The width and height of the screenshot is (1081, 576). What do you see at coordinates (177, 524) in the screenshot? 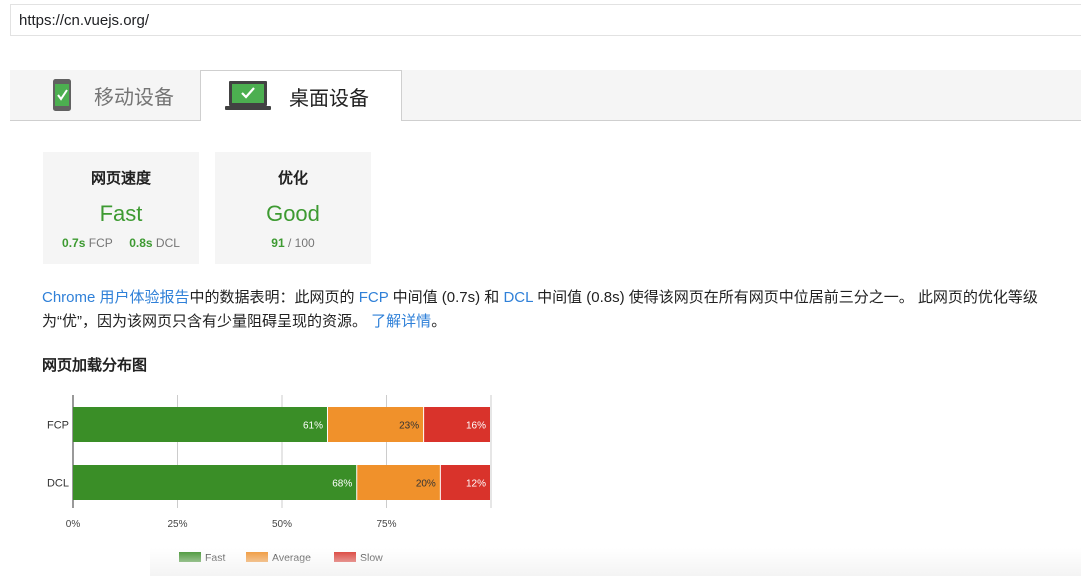
I see `x-tick-label: 25%` at bounding box center [177, 524].